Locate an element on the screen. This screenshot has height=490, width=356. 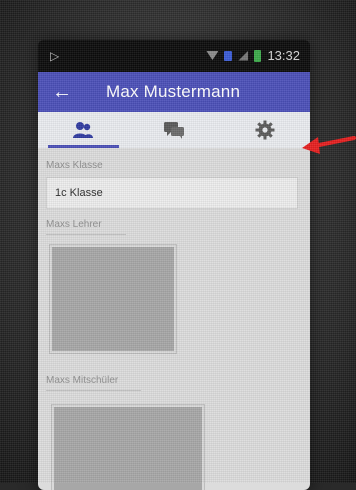
tab-bar is located at coordinates (174, 130).